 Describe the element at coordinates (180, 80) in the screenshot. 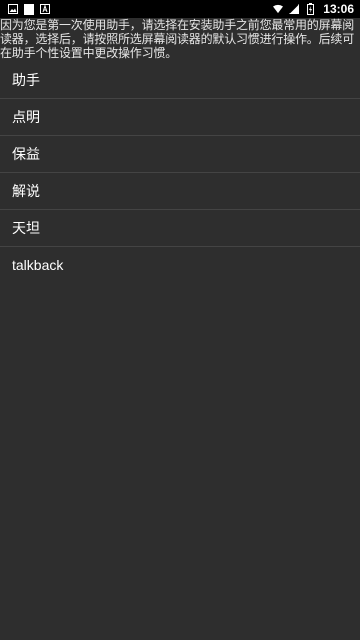

I see `option-zhushou: 助手` at that location.